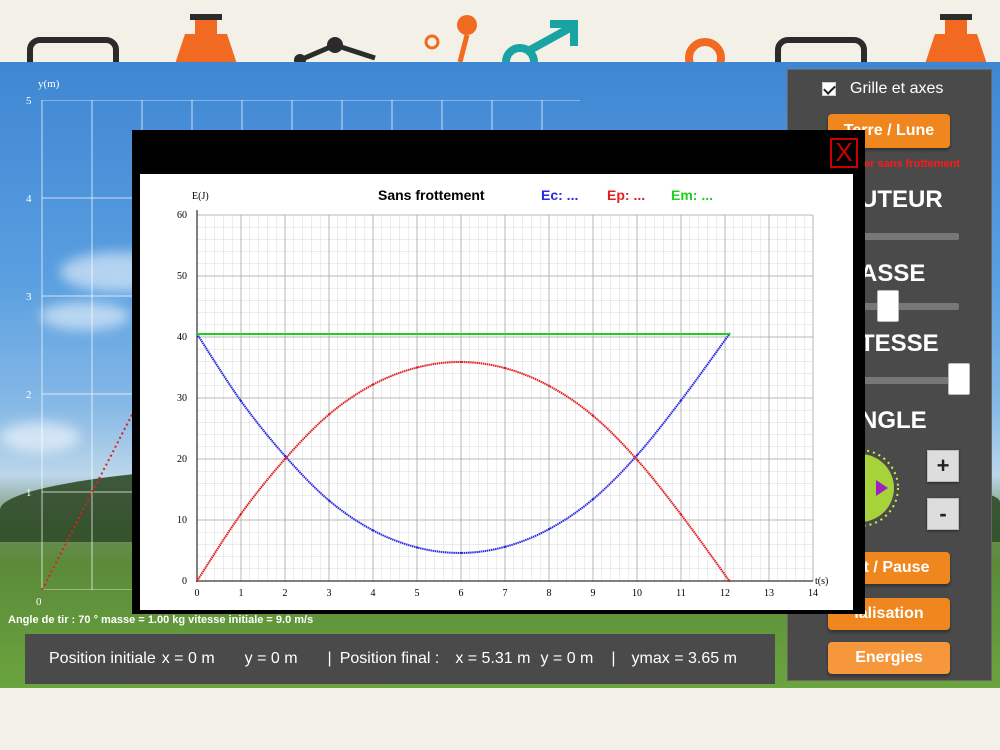  Describe the element at coordinates (893, 273) in the screenshot. I see `mass-heading: ASSE` at that location.